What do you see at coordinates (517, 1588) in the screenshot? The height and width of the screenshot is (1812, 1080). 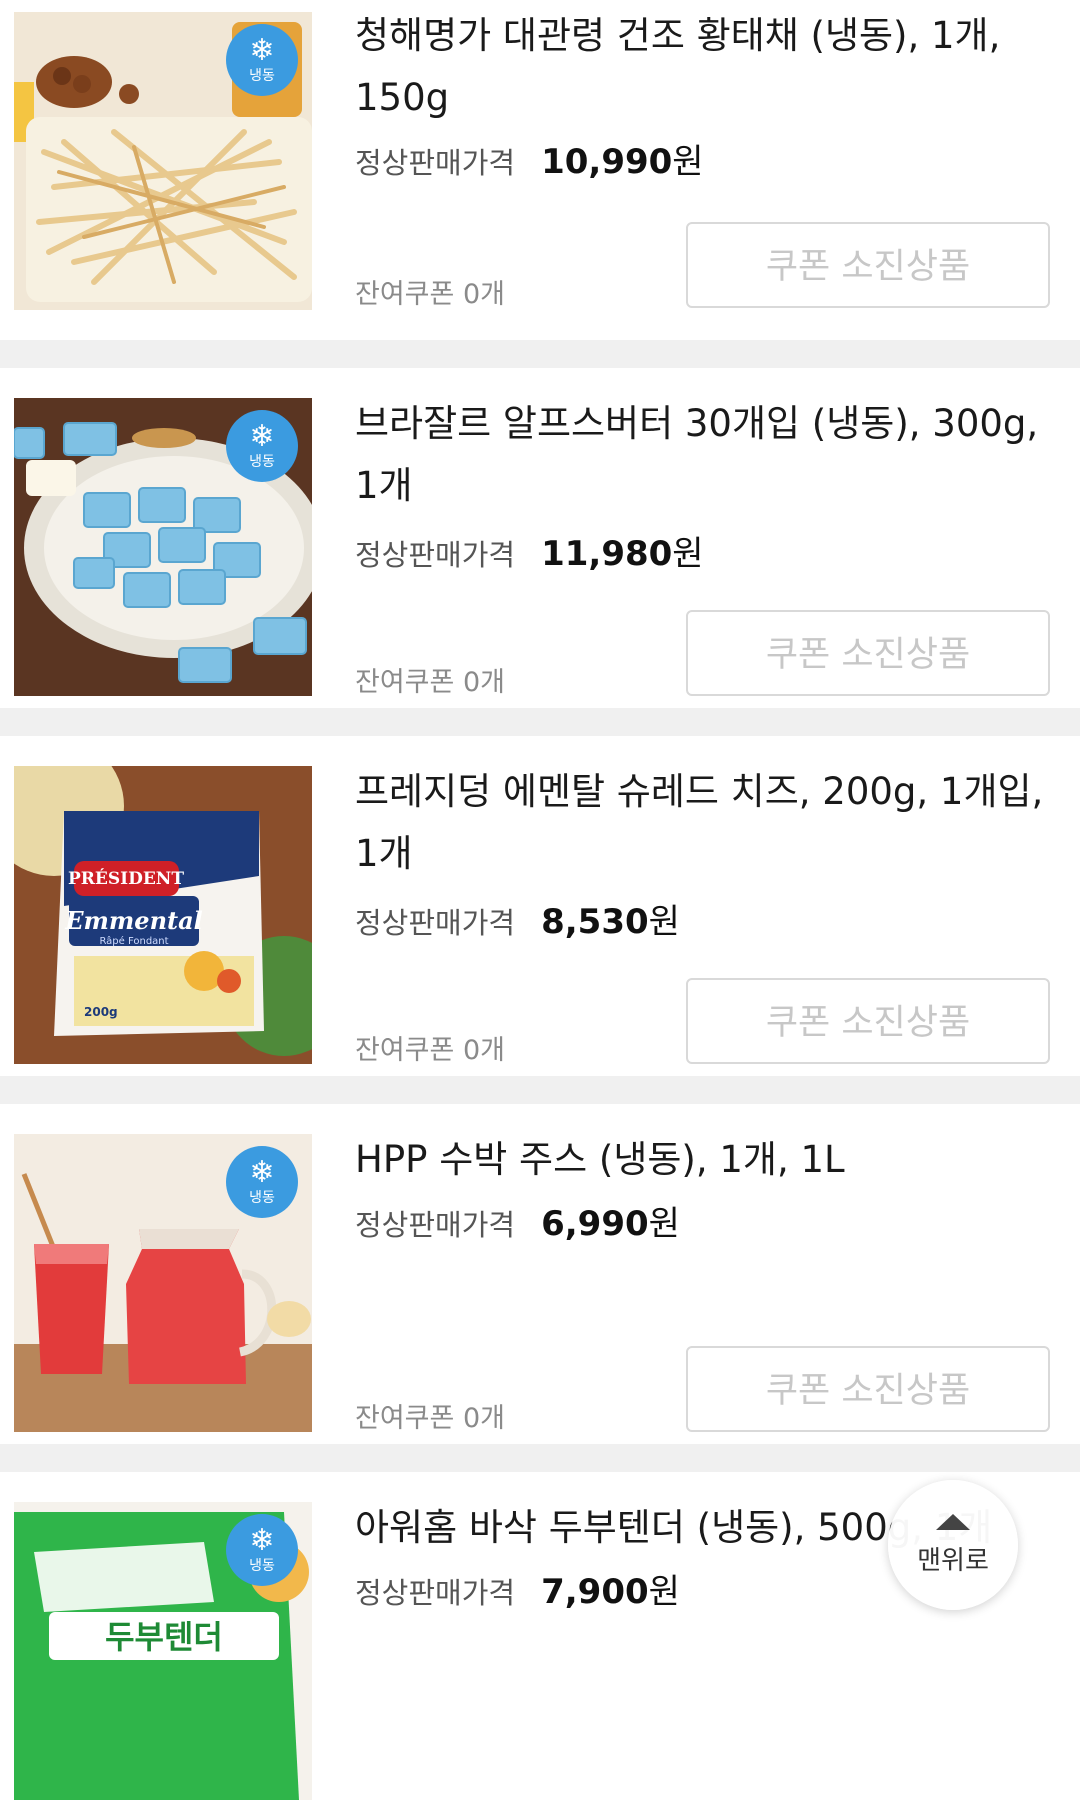 I see `price-row: 정상판매가격 7,900 원` at bounding box center [517, 1588].